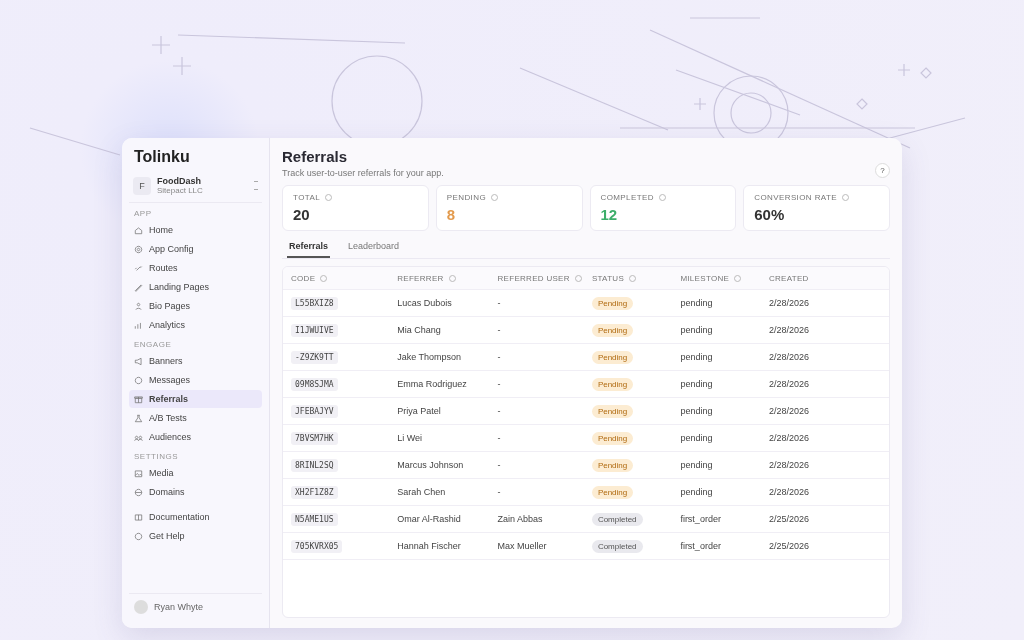  I want to click on sidebar-item: App Config, so click(195, 249).